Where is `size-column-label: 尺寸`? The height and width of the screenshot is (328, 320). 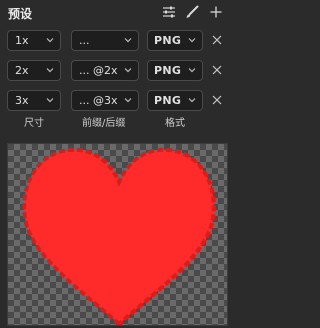 size-column-label: 尺寸 is located at coordinates (34, 123).